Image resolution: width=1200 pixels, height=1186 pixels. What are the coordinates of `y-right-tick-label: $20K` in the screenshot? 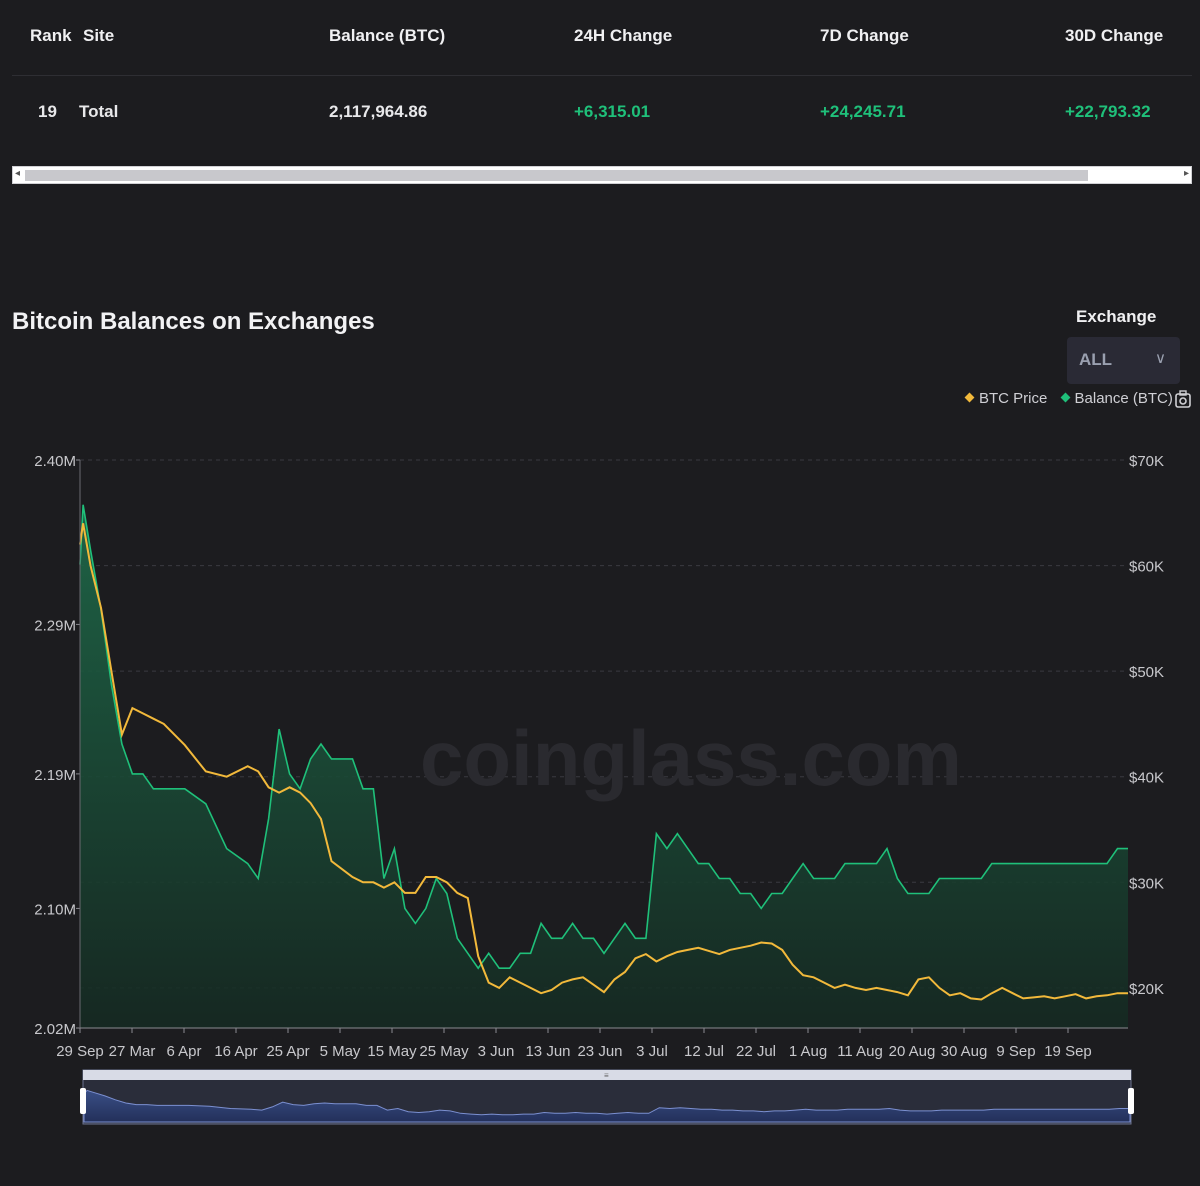 It's located at (1146, 989).